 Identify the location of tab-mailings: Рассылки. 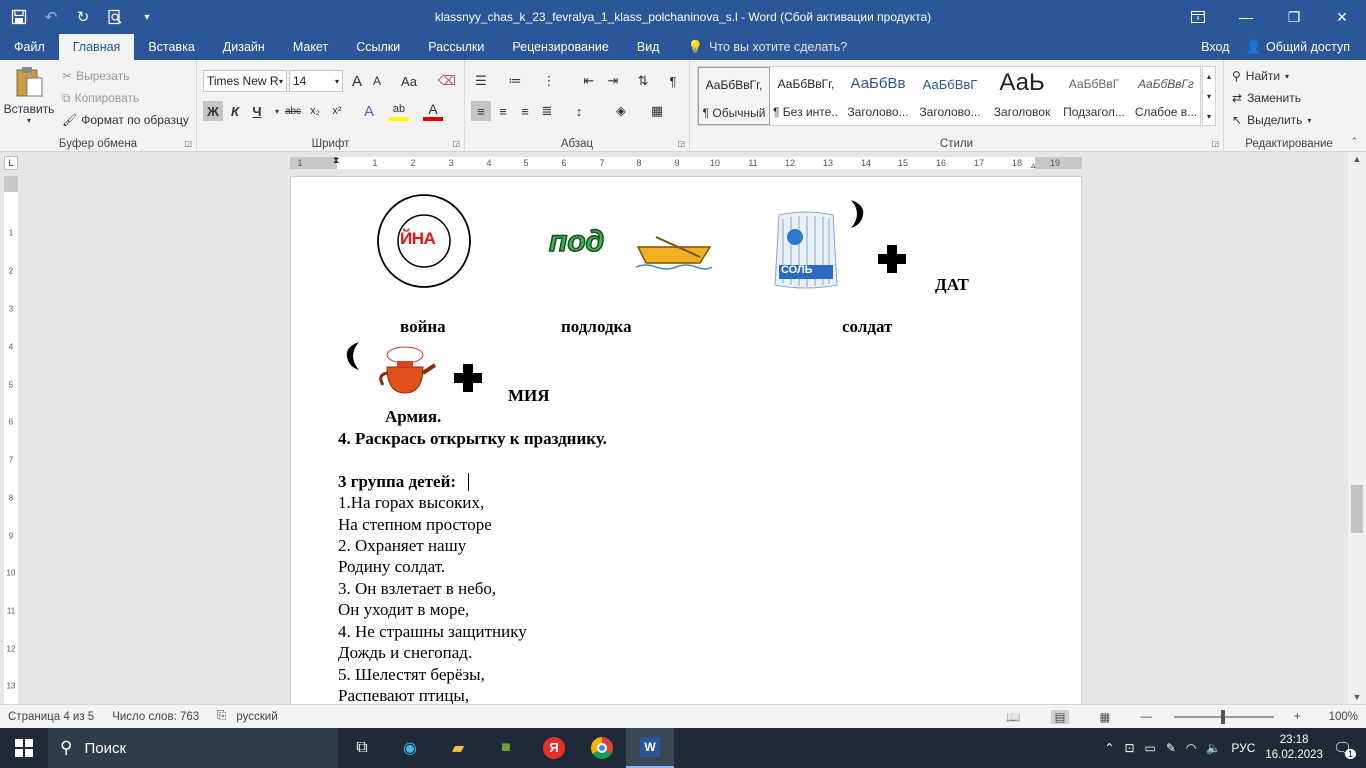
(456, 47).